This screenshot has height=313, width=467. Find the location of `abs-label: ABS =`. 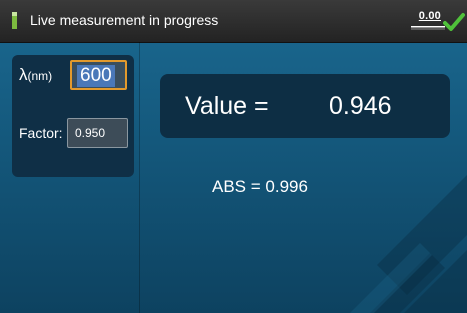

abs-label: ABS = is located at coordinates (239, 186).